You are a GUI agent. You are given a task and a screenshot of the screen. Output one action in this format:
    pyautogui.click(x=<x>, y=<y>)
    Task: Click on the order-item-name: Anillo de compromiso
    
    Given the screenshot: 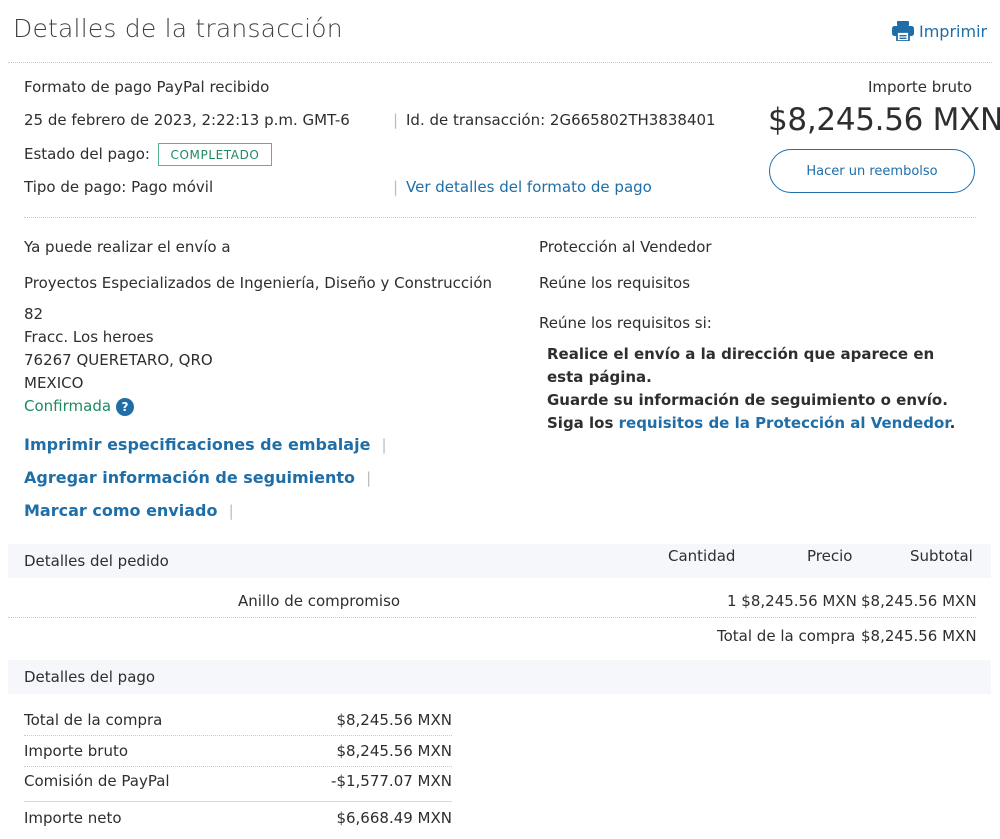 What is the action you would take?
    pyautogui.click(x=319, y=601)
    